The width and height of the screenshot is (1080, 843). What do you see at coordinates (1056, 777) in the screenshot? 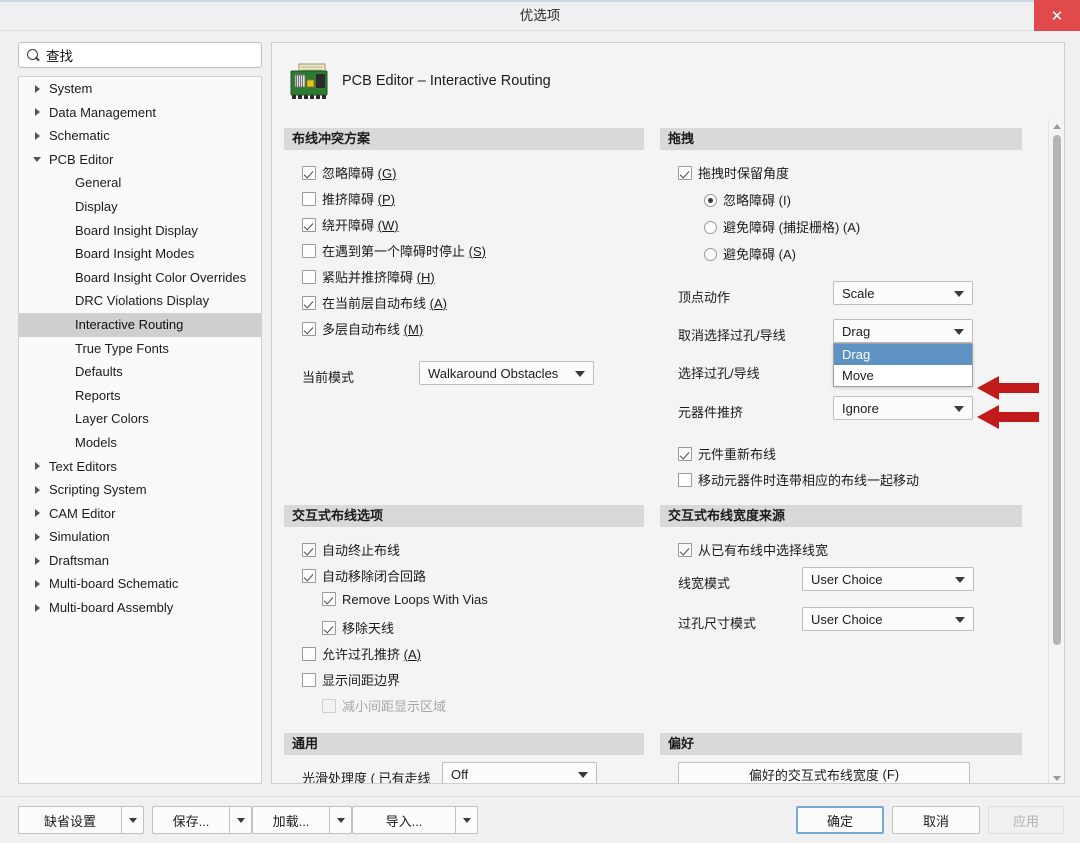
I see `scroll-down-icon` at bounding box center [1056, 777].